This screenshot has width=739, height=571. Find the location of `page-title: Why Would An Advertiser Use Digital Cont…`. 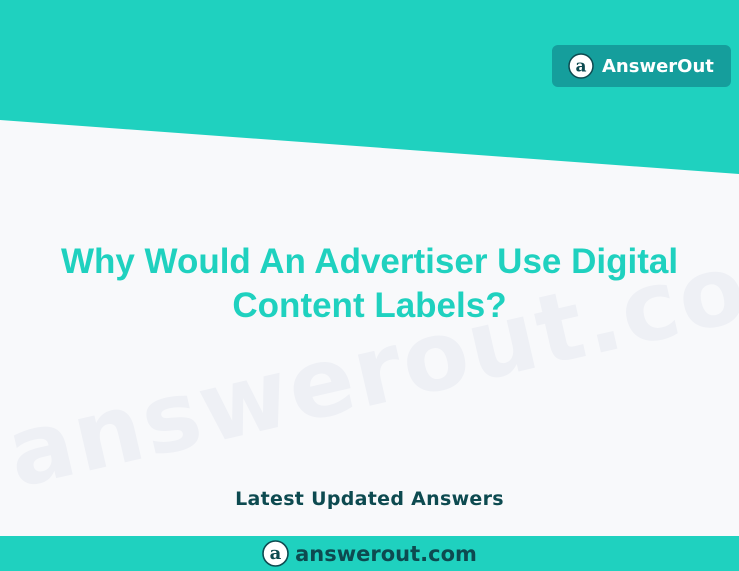

page-title: Why Would An Advertiser Use Digital Cont… is located at coordinates (369, 283).